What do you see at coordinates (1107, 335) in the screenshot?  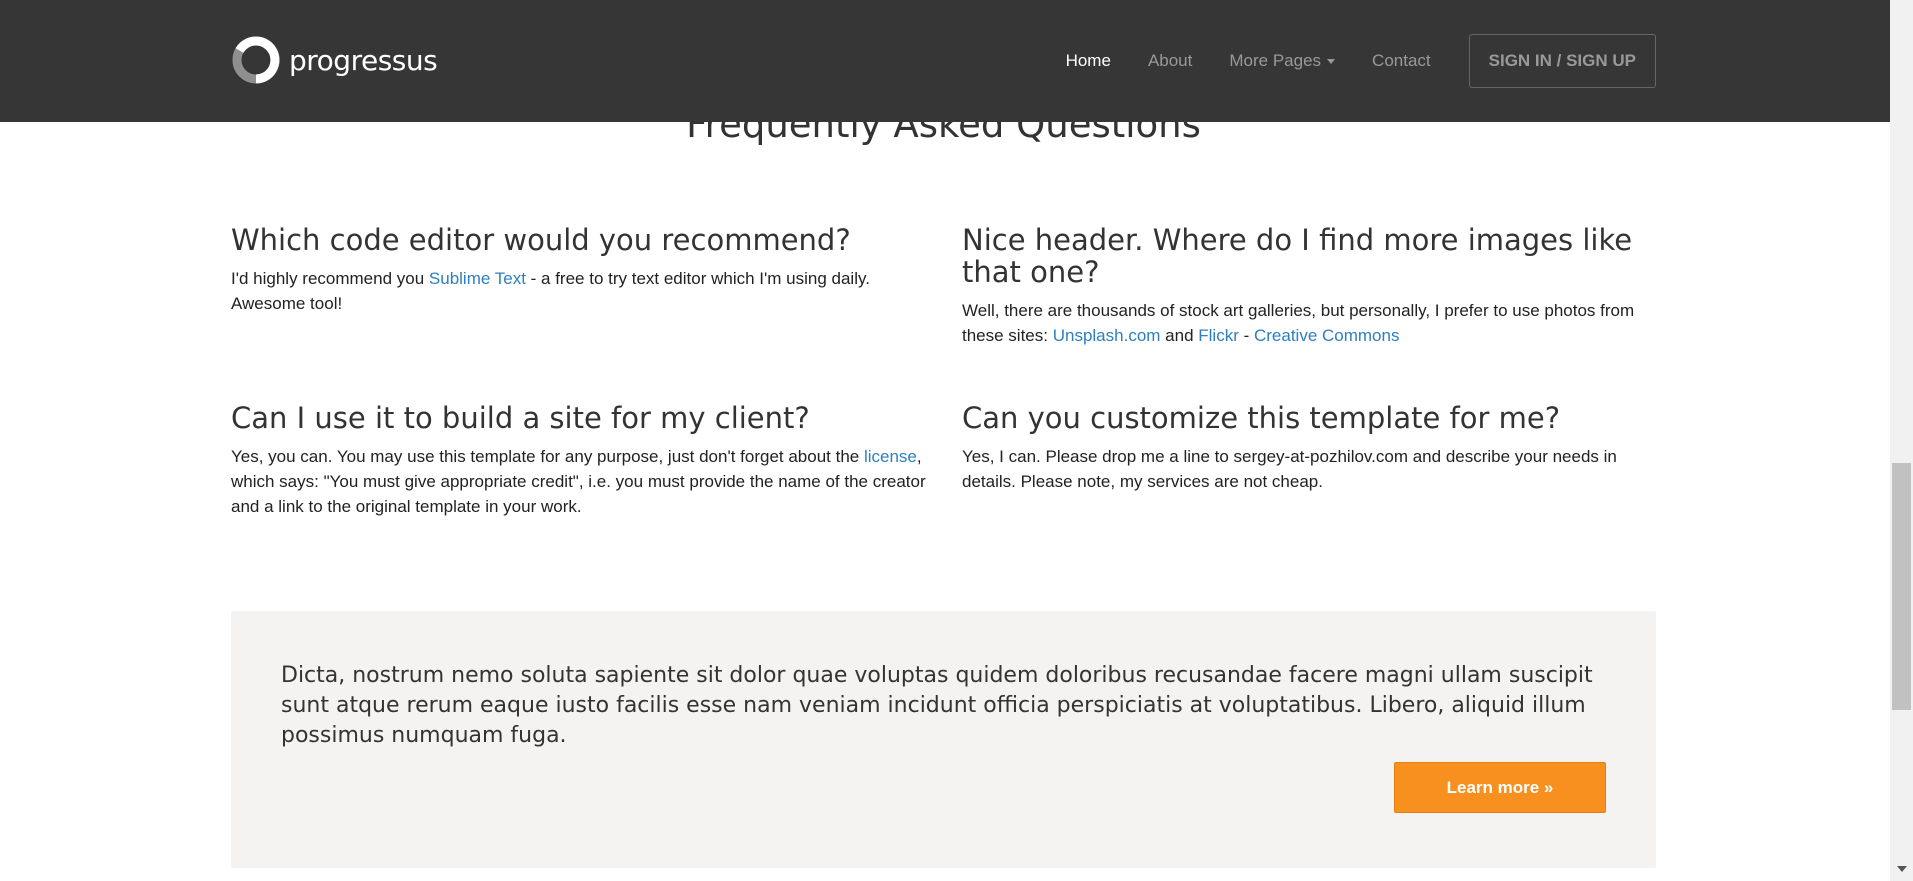 I see `unsplash-link: Unsplash.com` at bounding box center [1107, 335].